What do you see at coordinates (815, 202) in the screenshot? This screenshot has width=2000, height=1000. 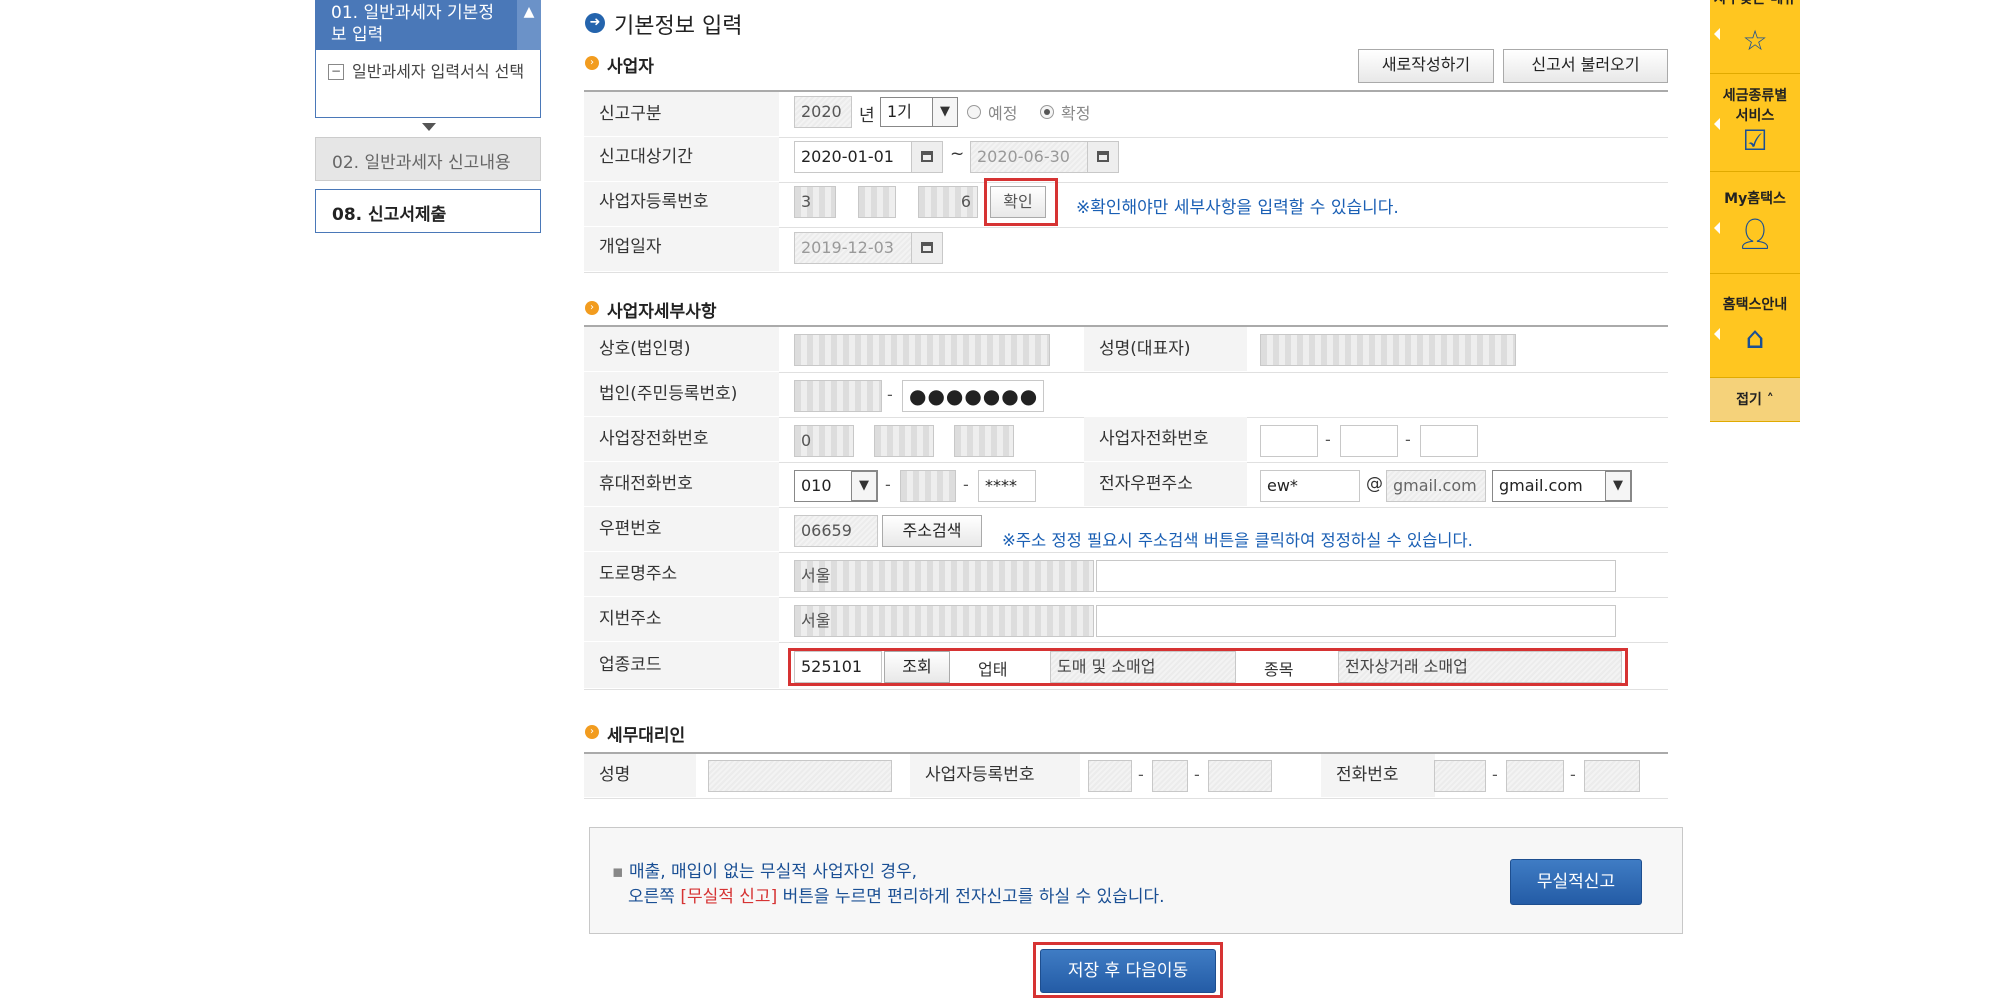 I see `reg-no-part1: 3` at bounding box center [815, 202].